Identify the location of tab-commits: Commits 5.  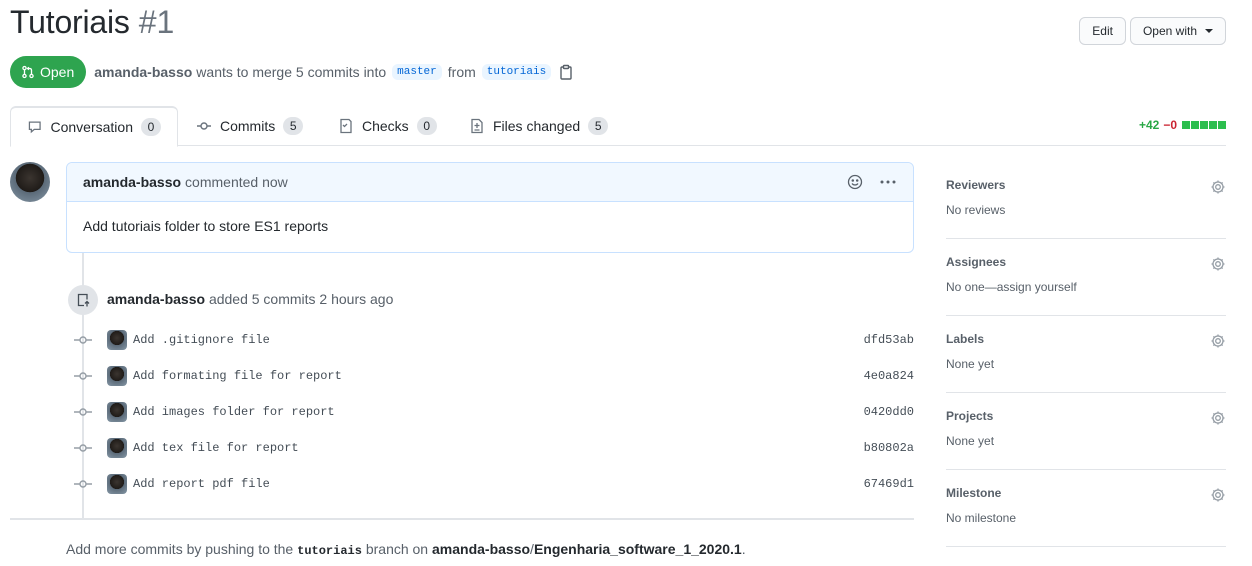
(249, 126).